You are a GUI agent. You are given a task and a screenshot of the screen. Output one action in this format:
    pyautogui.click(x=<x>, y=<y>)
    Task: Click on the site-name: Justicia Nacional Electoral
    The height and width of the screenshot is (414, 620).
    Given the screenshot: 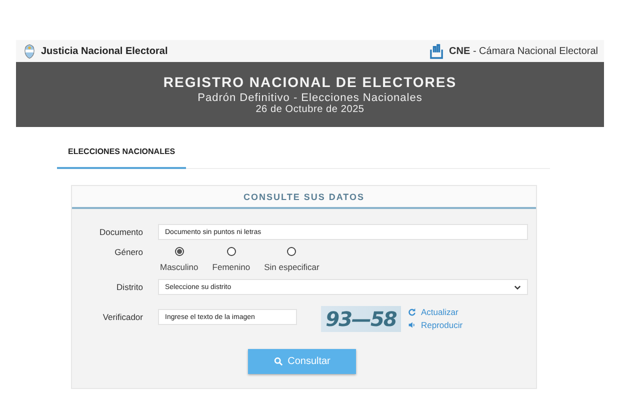 What is the action you would take?
    pyautogui.click(x=104, y=51)
    